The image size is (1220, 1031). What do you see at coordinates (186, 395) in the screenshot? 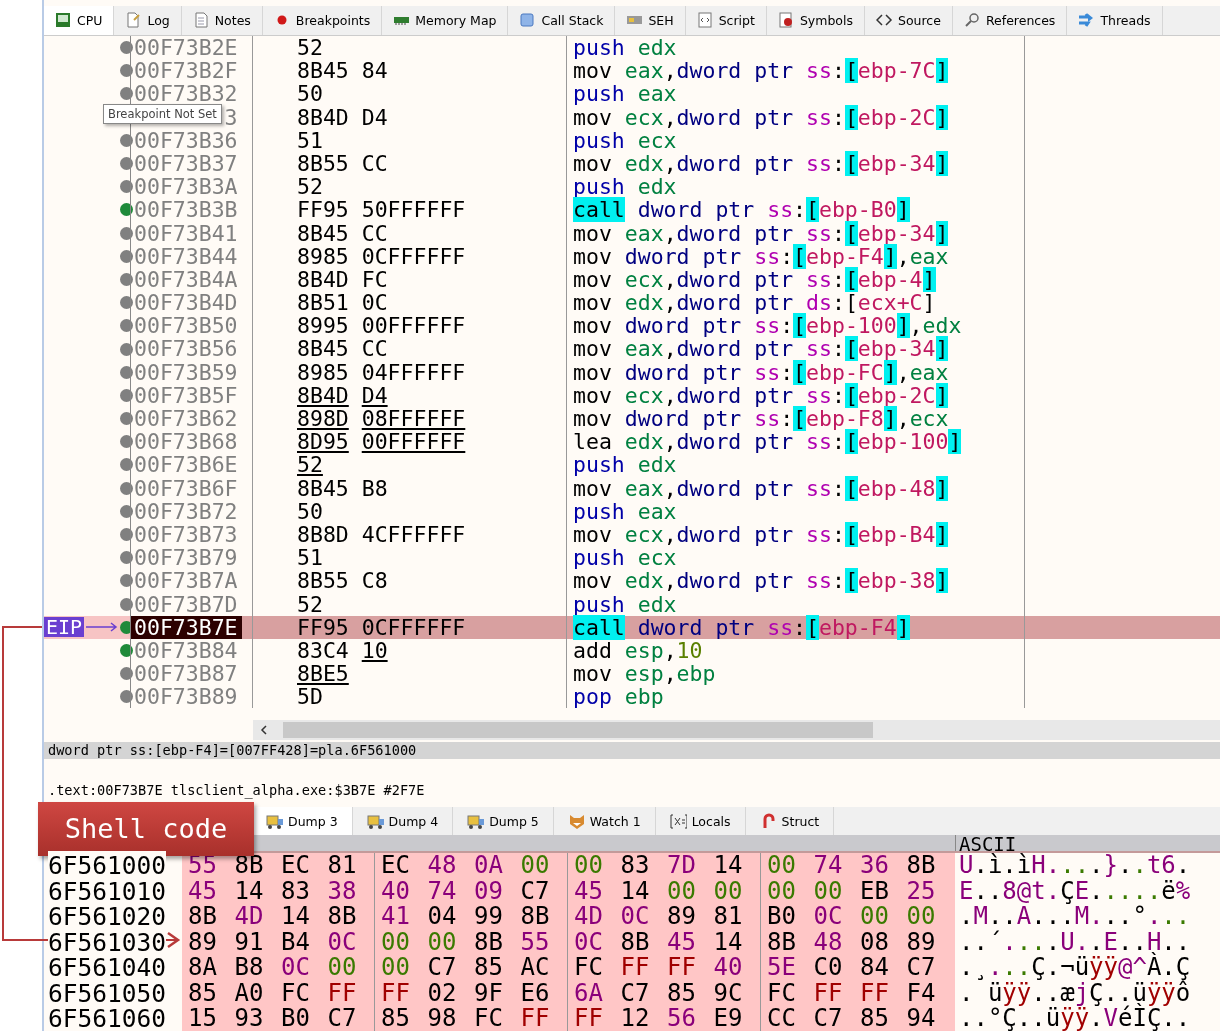
I see `address-text: 00F73B5F` at bounding box center [186, 395].